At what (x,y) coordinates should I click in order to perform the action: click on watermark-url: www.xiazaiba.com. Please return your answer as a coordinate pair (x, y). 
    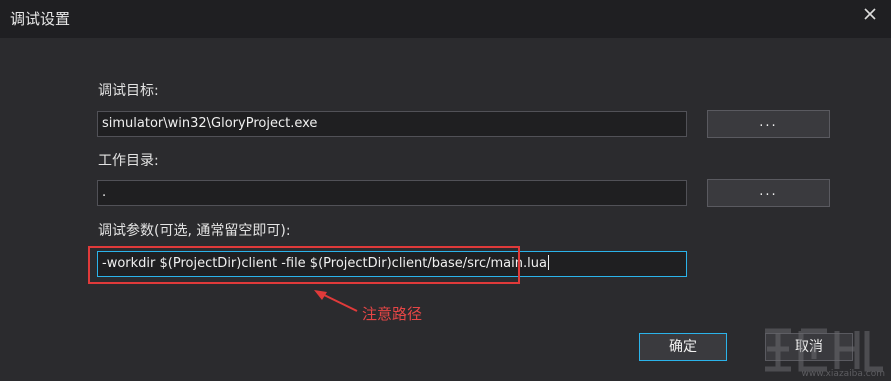
    Looking at the image, I should click on (843, 374).